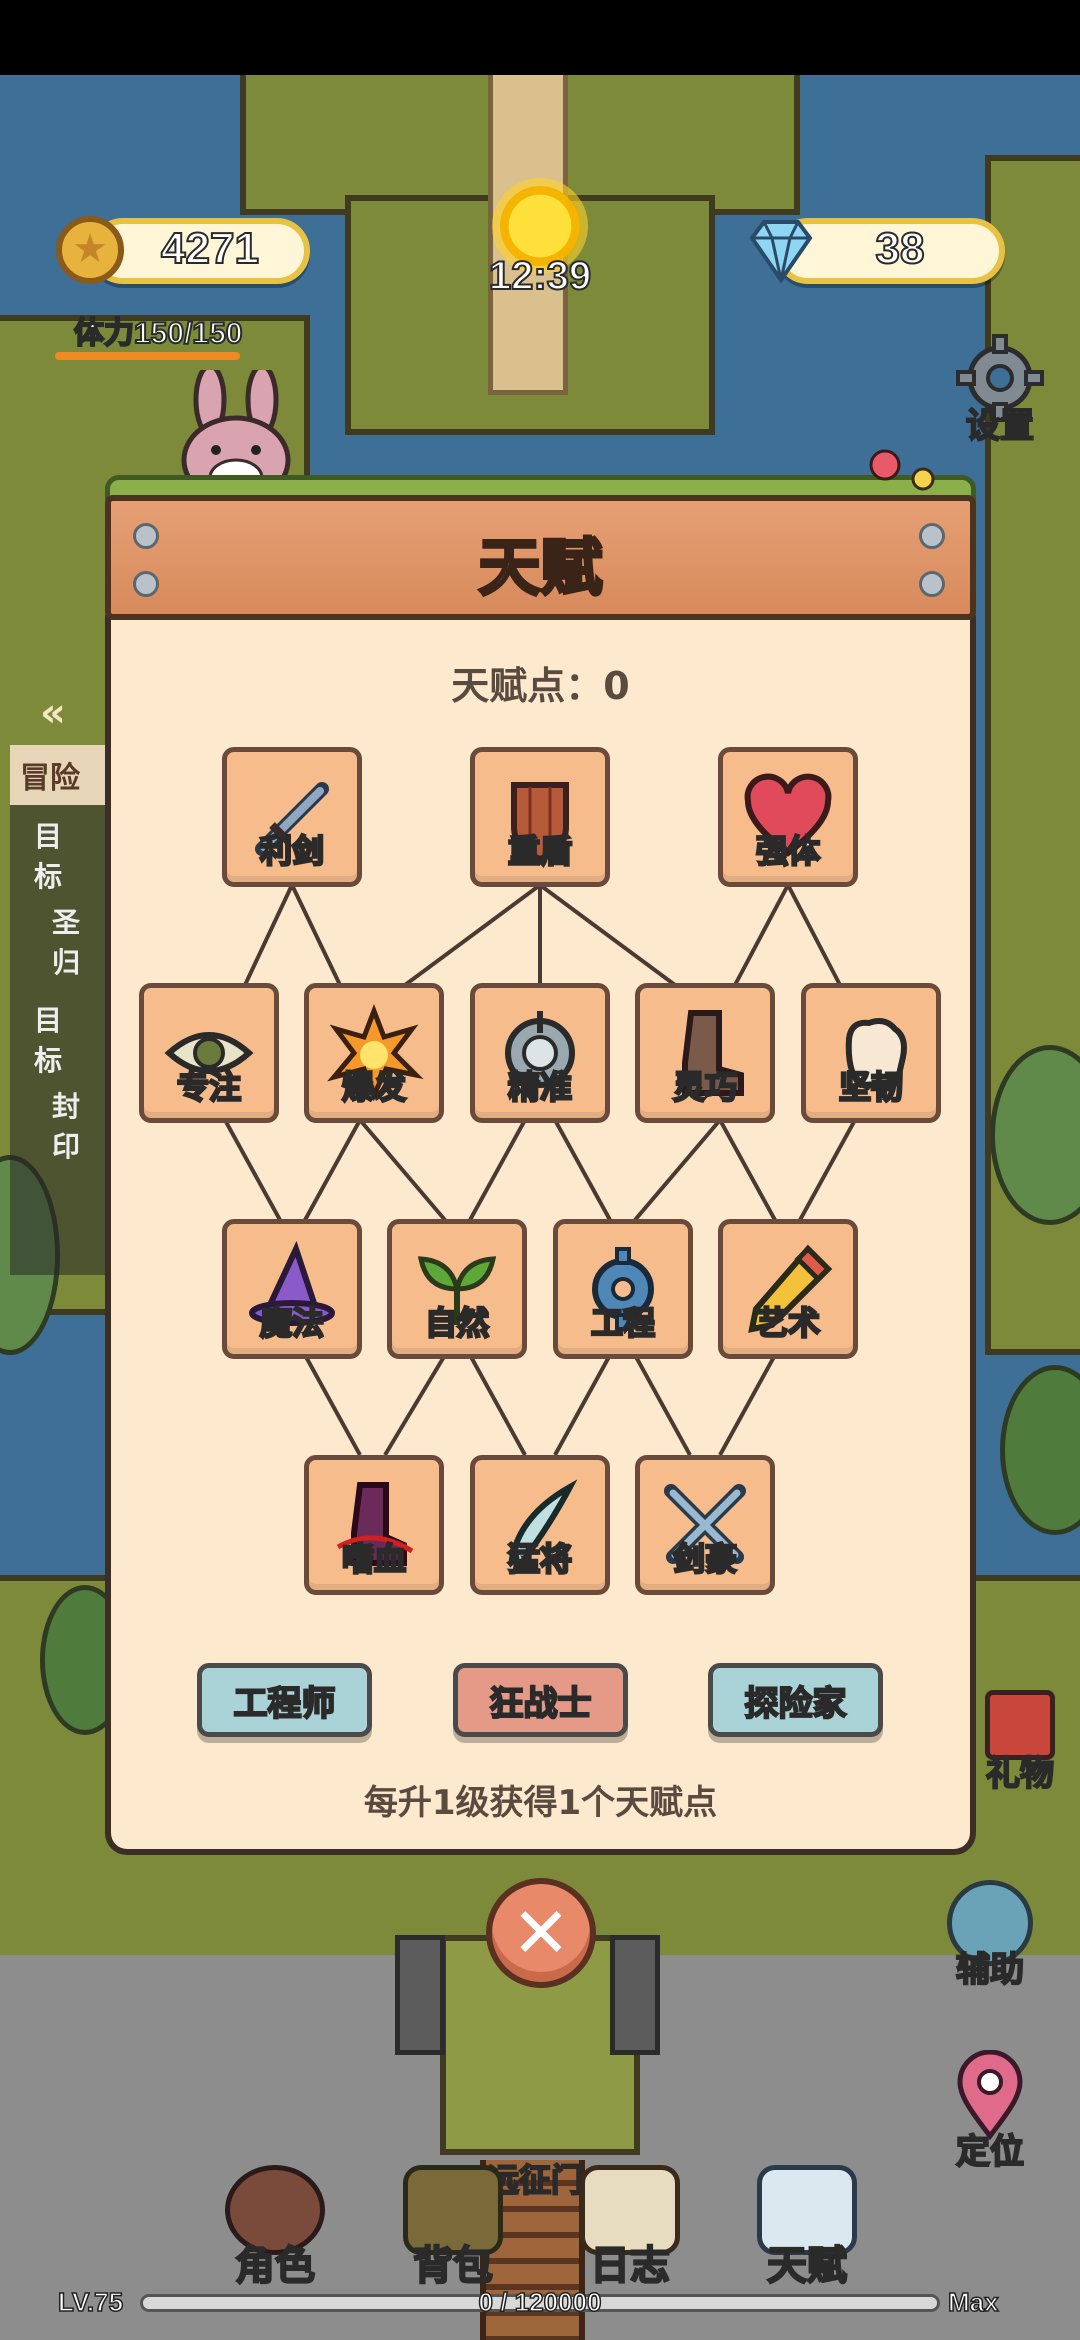 This screenshot has width=1080, height=2340. Describe the element at coordinates (540, 1170) in the screenshot. I see `talent-tree-connections` at that location.